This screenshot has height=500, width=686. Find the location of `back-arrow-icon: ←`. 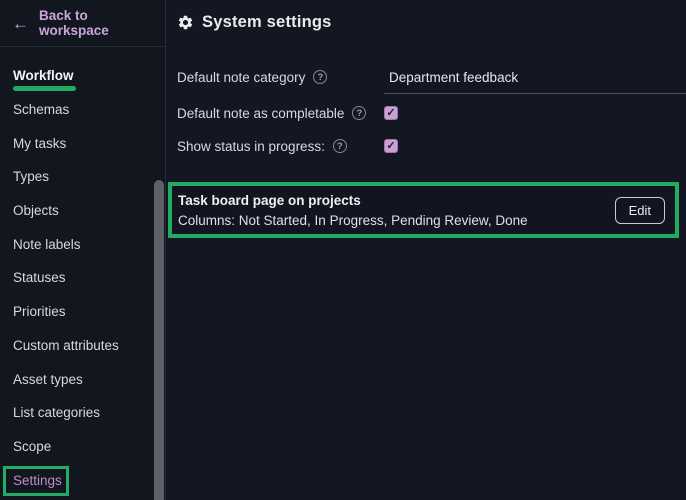

back-arrow-icon: ← is located at coordinates (20, 23).